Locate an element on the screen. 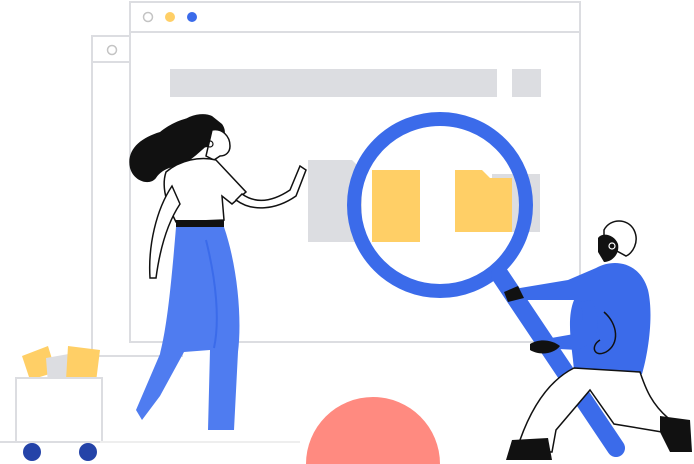  ground-semicircle is located at coordinates (373, 430).